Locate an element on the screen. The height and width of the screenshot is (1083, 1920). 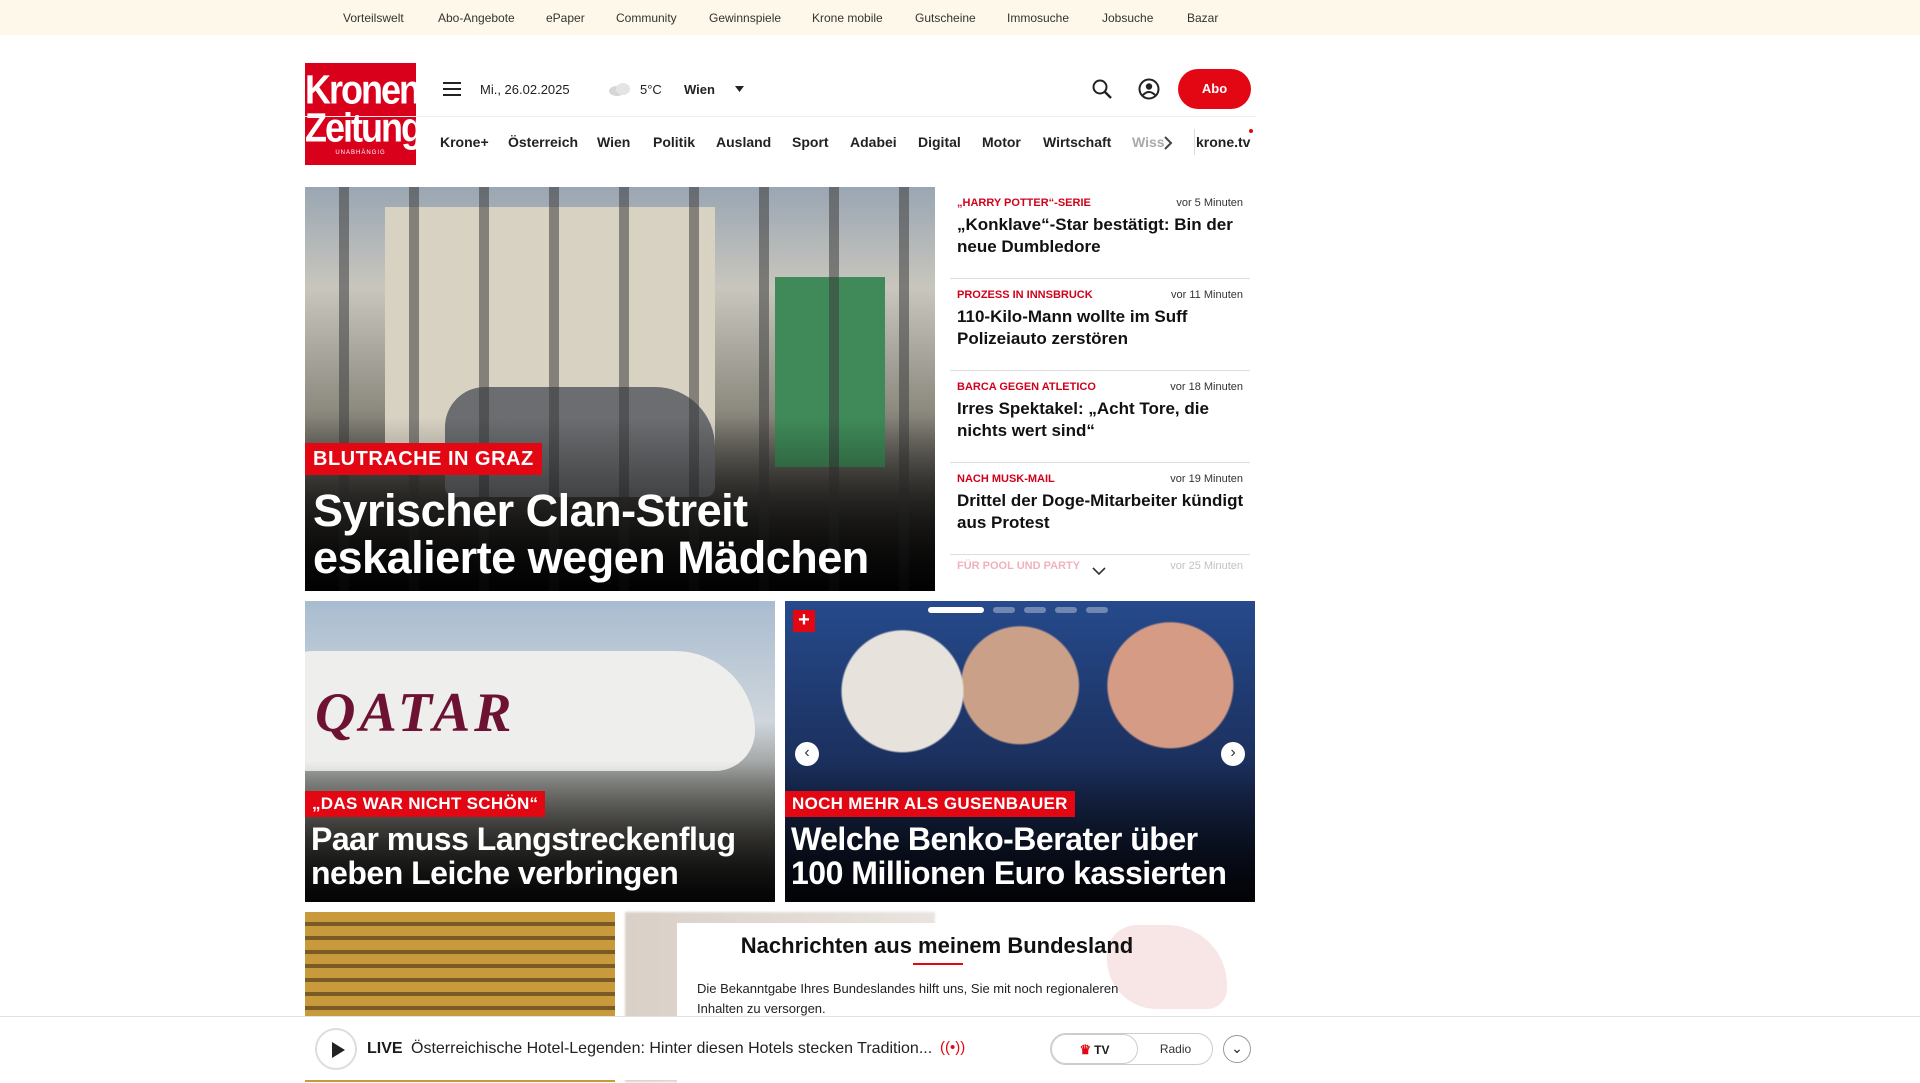
radio-toggle-button: Radio is located at coordinates (1175, 1049).